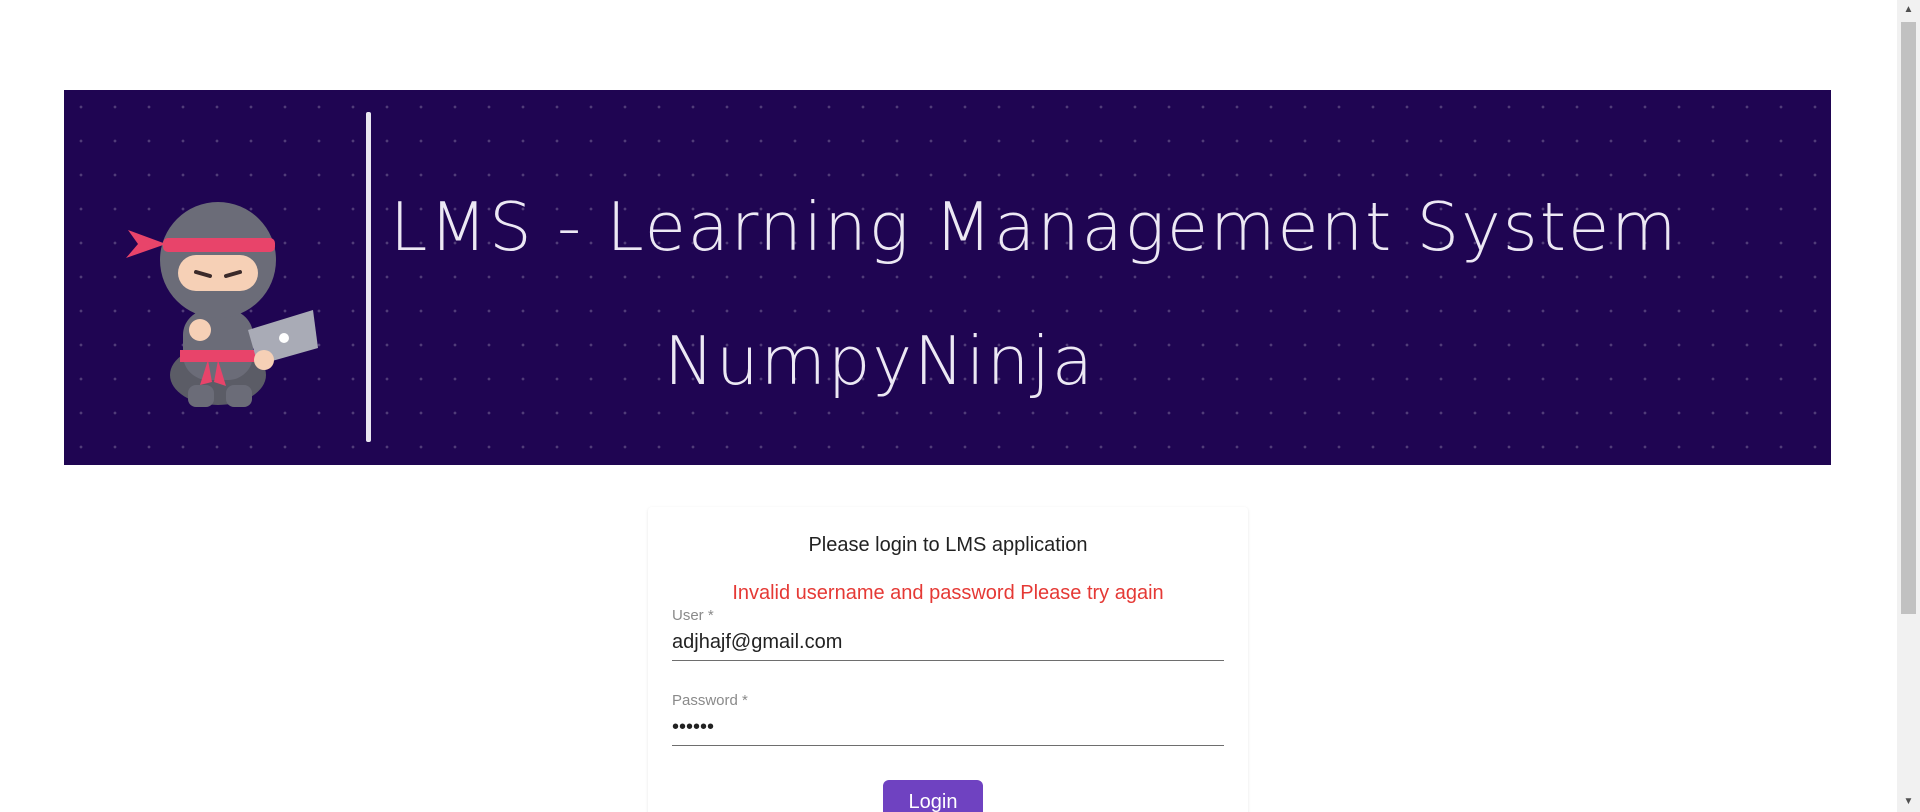 The image size is (1920, 812). I want to click on login-heading: Please login to LMS application, so click(948, 545).